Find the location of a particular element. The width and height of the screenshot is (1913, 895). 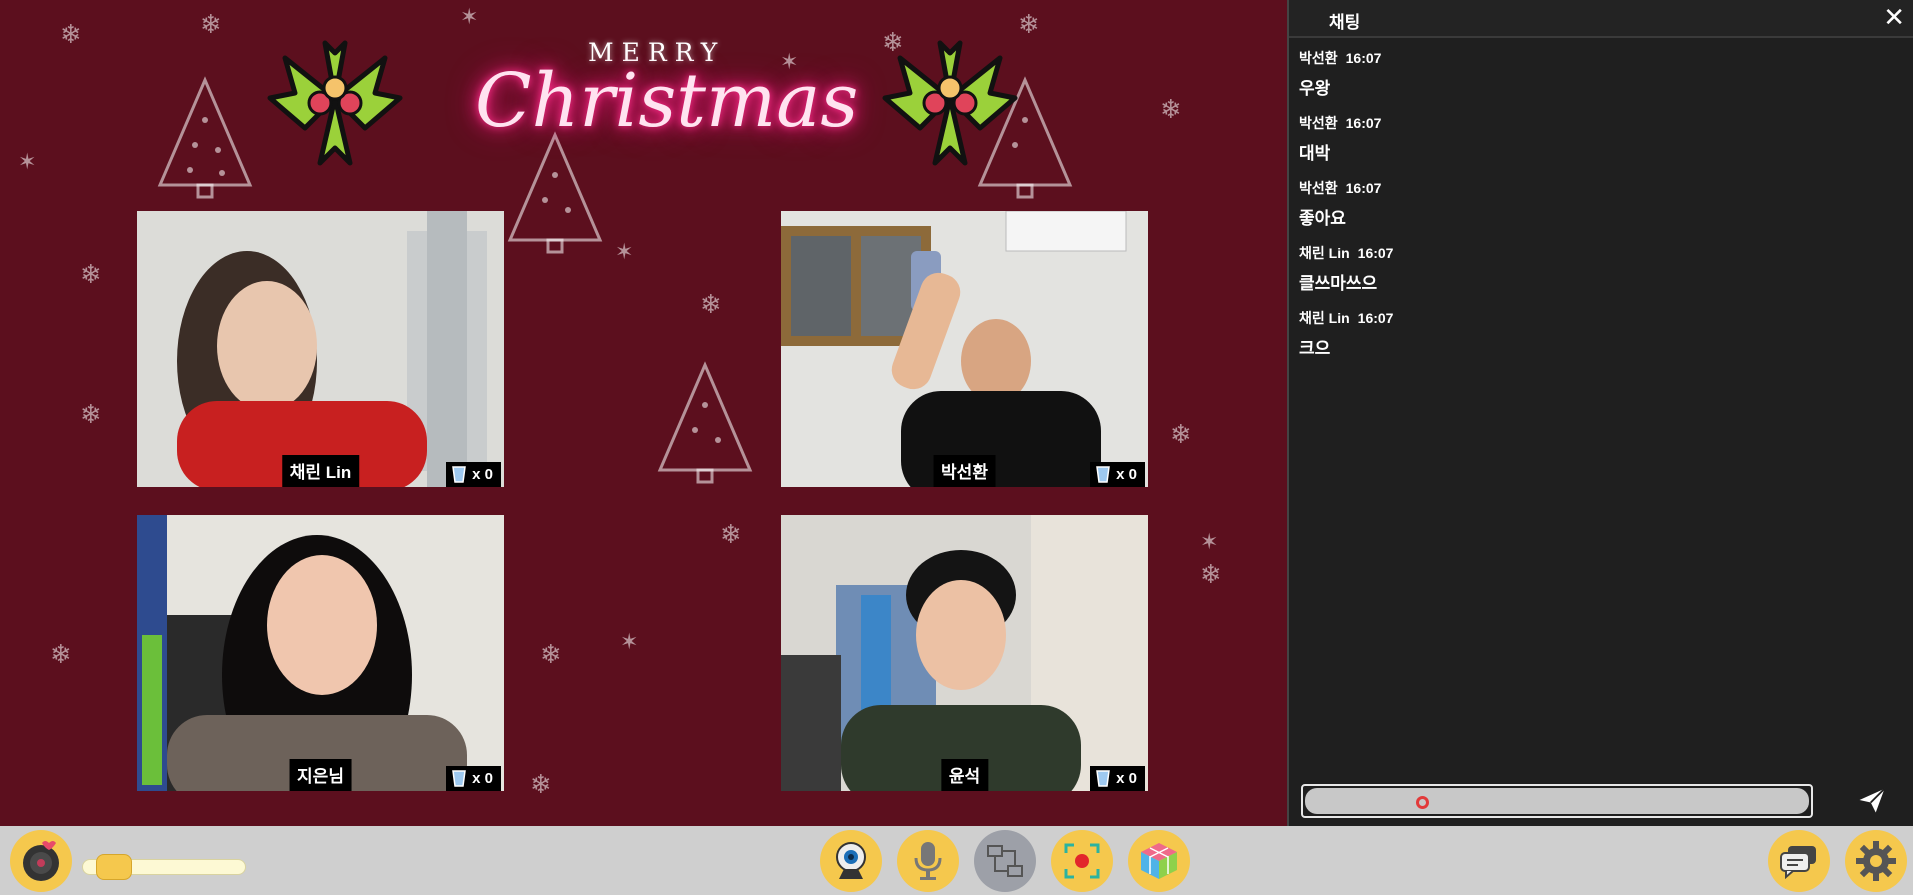

video-tile: 지은님 x 0 is located at coordinates (320, 653).